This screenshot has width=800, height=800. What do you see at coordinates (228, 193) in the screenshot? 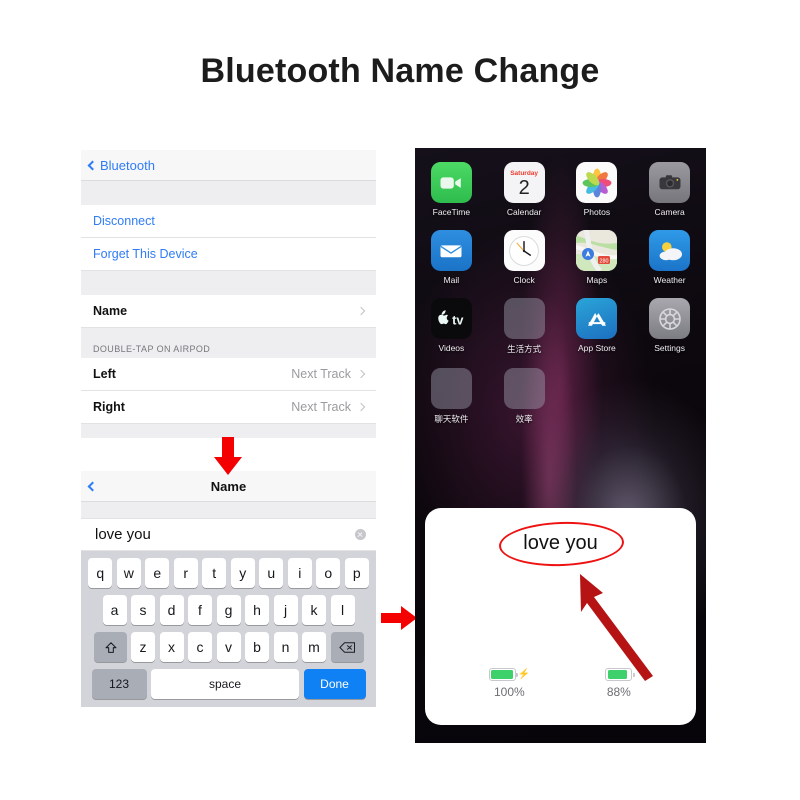
I see `section-gap` at bounding box center [228, 193].